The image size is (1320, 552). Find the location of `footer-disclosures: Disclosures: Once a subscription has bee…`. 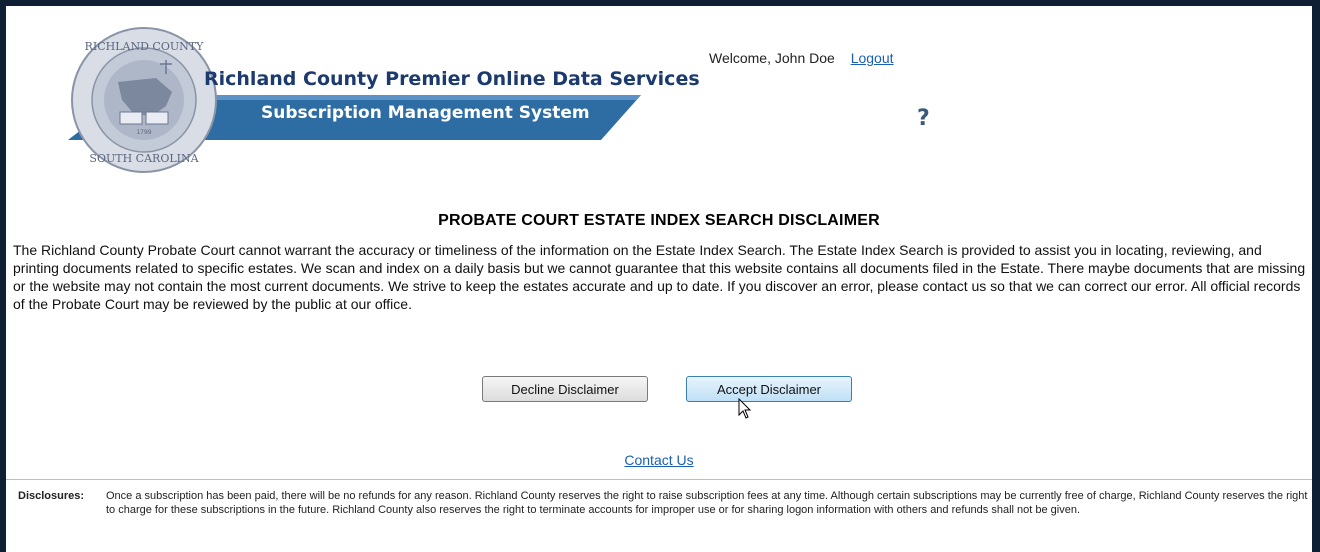

footer-disclosures: Disclosures: Once a subscription has bee… is located at coordinates (663, 503).